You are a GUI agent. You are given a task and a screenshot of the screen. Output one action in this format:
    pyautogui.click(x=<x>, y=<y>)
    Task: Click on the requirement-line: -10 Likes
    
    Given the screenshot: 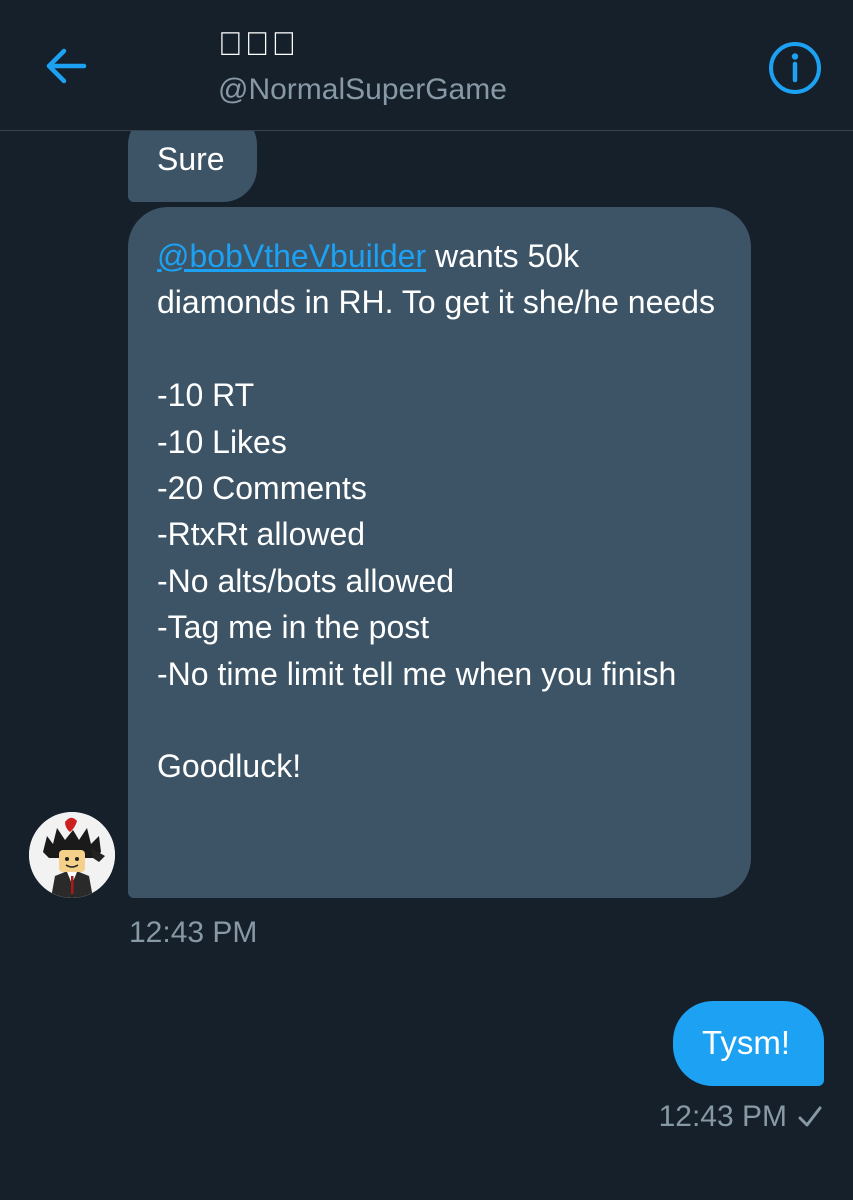 What is the action you would take?
    pyautogui.click(x=222, y=441)
    